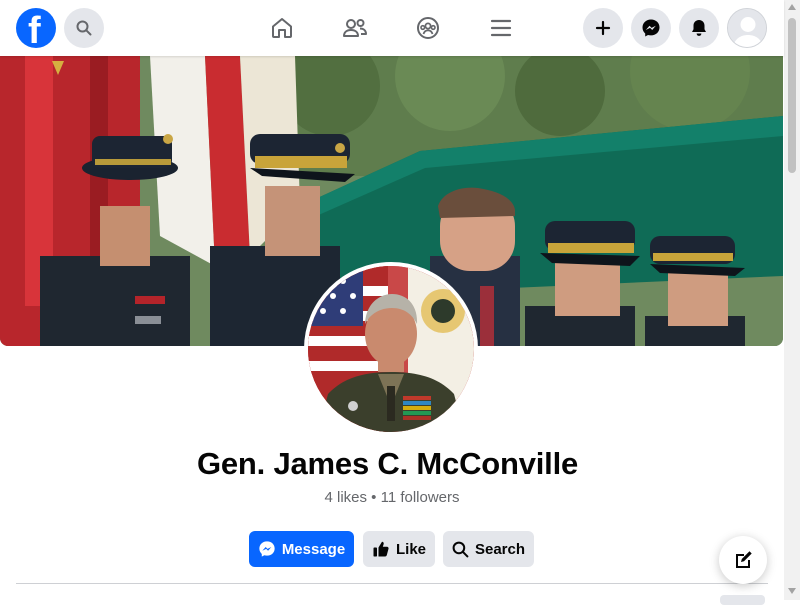 The height and width of the screenshot is (605, 800). Describe the element at coordinates (792, 95) in the screenshot. I see `scroll-thumb` at that location.